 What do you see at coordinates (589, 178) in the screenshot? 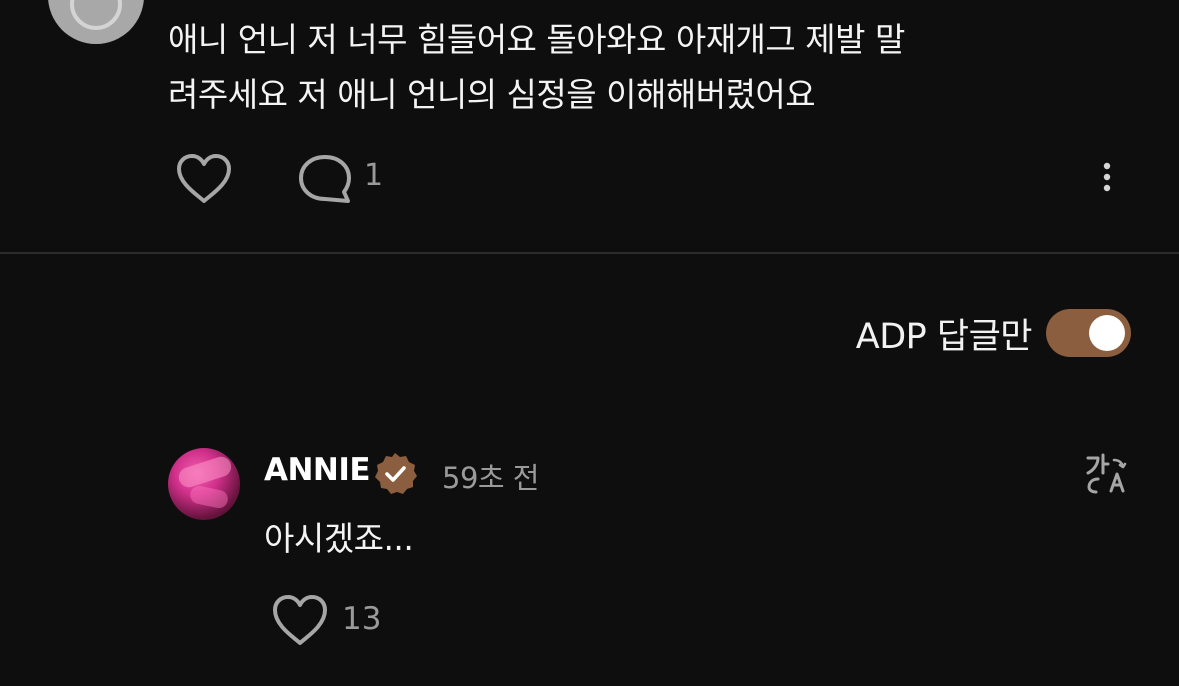
I see `comment-actions: 1` at bounding box center [589, 178].